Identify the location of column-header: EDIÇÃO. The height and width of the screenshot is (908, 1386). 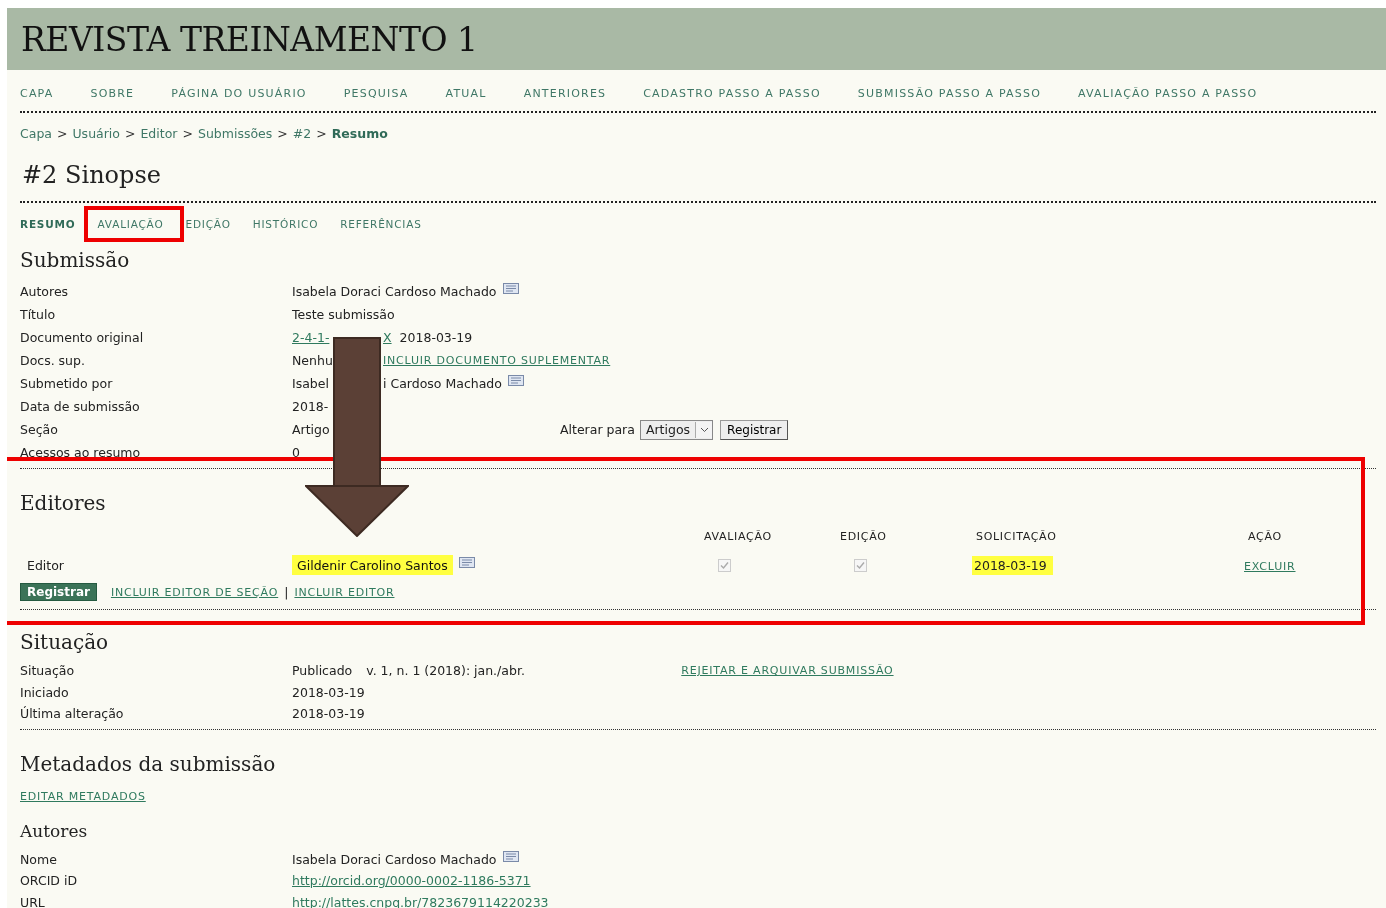
(863, 536).